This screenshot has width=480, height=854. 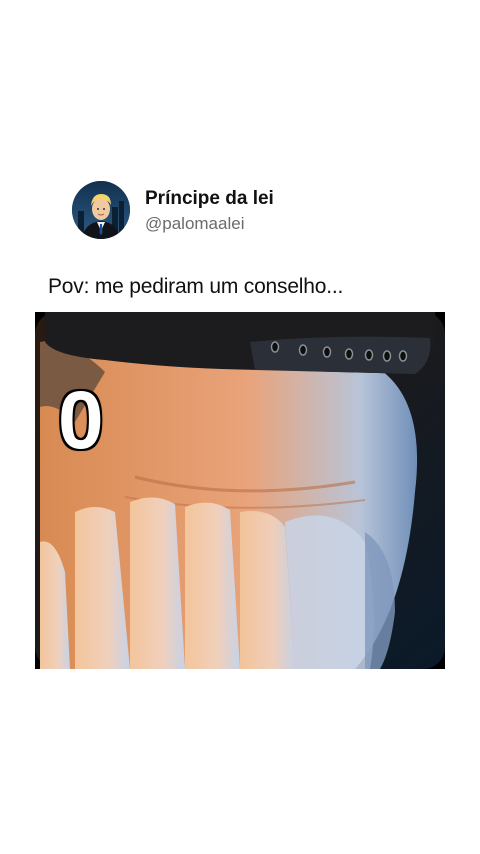 I want to click on display-name: Príncipe da lei, so click(x=209, y=199).